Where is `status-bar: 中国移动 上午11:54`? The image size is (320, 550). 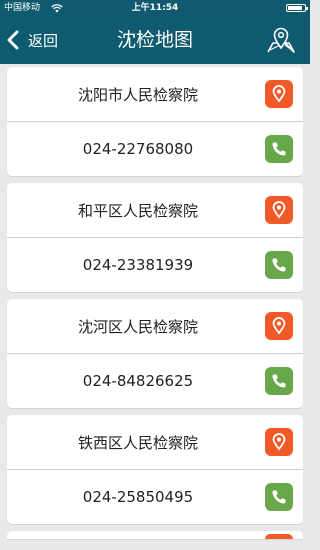
status-bar: 中国移动 上午11:54 is located at coordinates (155, 8).